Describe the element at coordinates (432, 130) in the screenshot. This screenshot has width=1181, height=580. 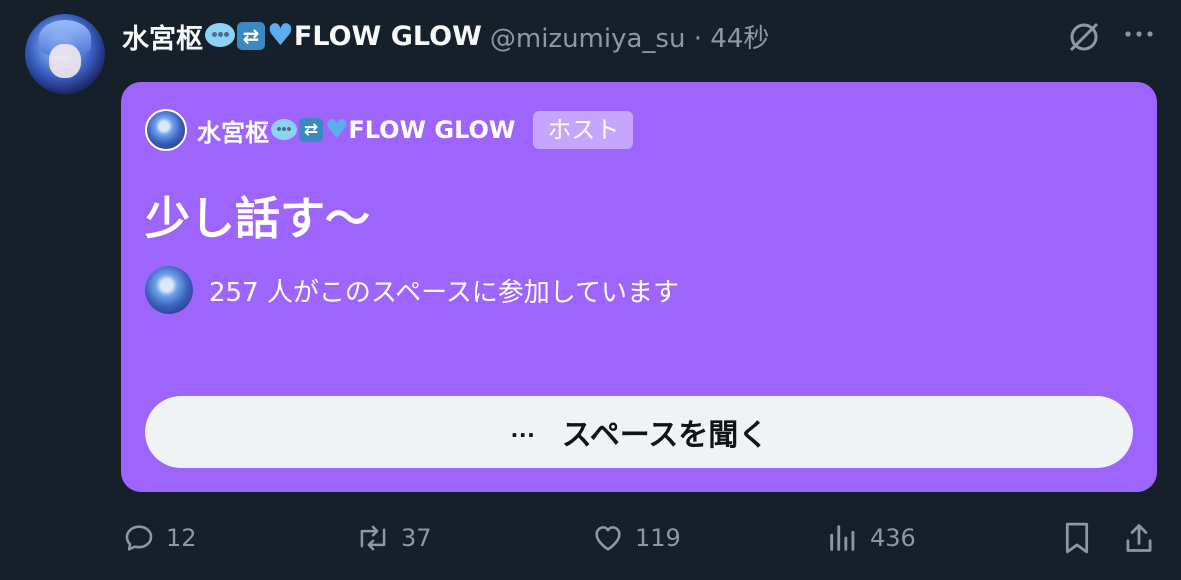
I see `host-name-suffix: FLOW GLOW` at that location.